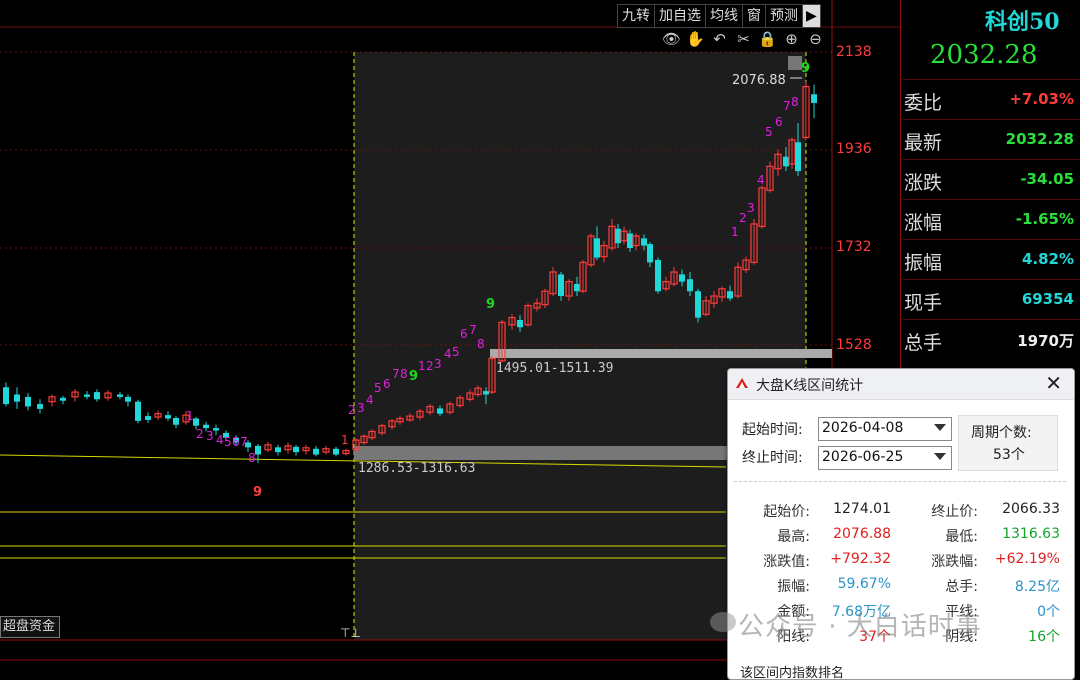 Image resolution: width=1080 pixels, height=680 pixels. What do you see at coordinates (671, 39) in the screenshot?
I see `eye-icon: 👁` at bounding box center [671, 39].